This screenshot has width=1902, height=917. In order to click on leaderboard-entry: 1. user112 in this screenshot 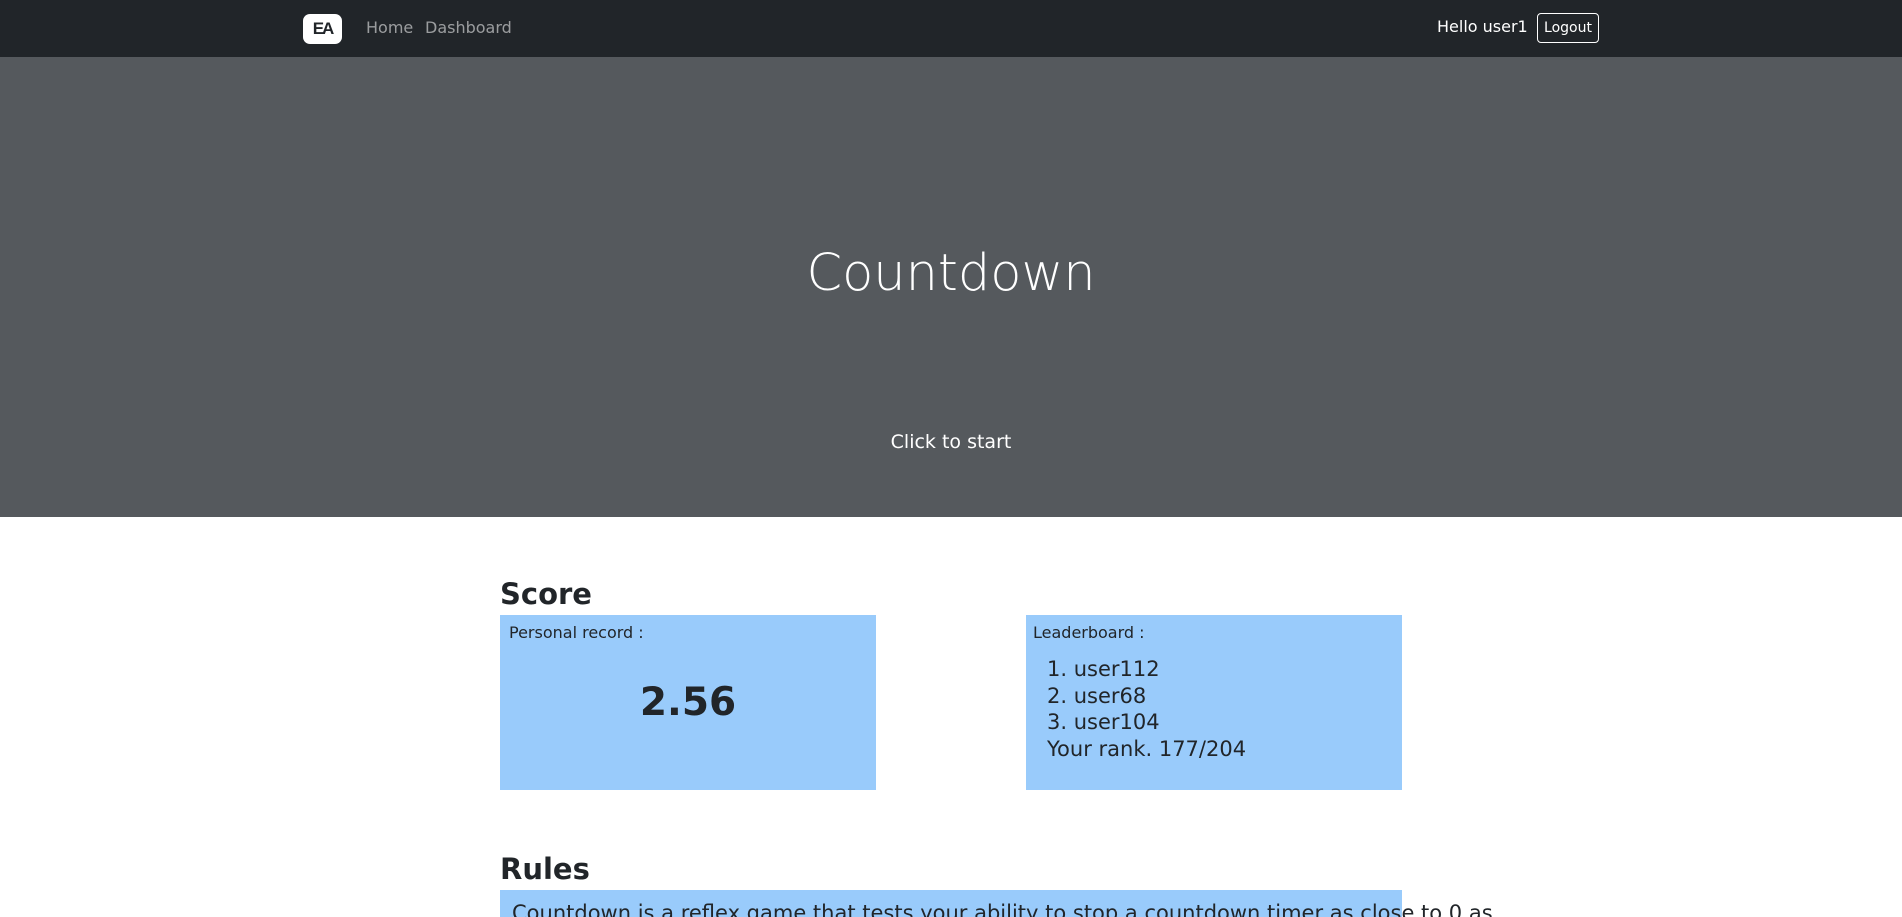, I will do `click(1103, 669)`.